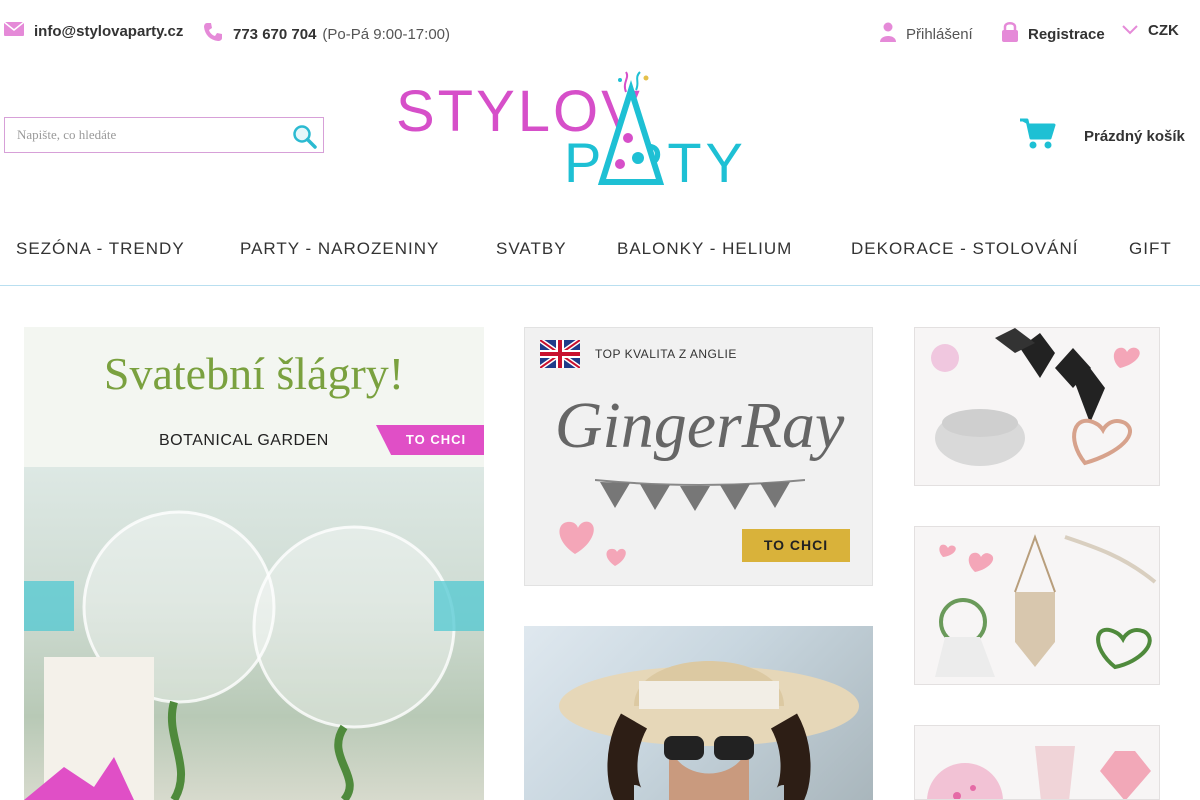 Image resolution: width=1200 pixels, height=800 pixels. What do you see at coordinates (939, 34) in the screenshot?
I see `login-label: Přihlášení` at bounding box center [939, 34].